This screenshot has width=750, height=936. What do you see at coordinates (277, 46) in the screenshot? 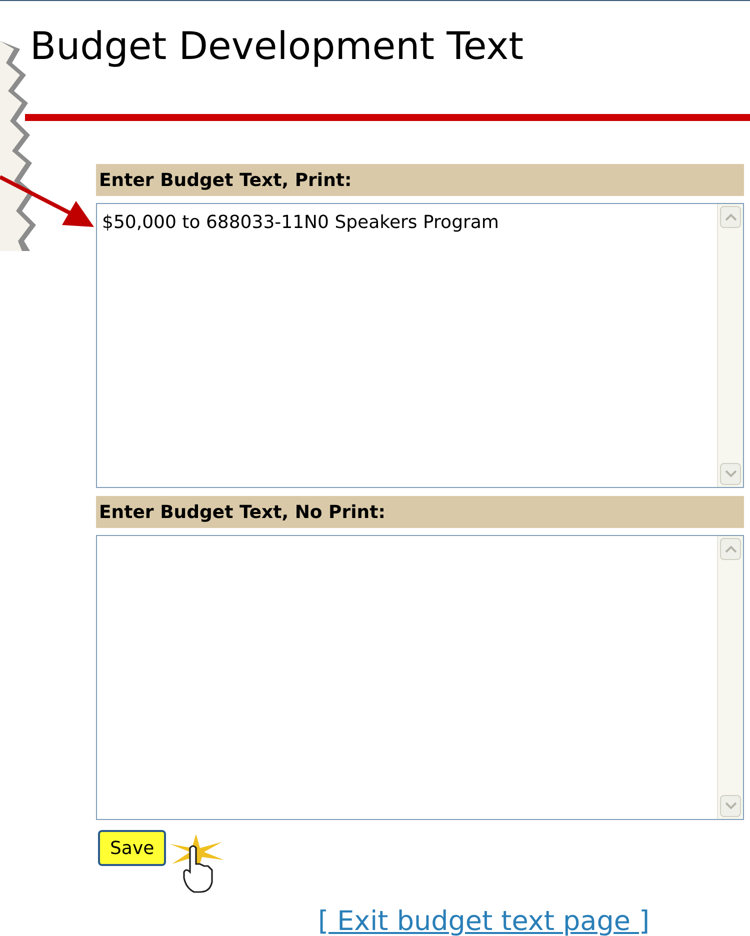
I see `page-title: Budget Development Text` at bounding box center [277, 46].